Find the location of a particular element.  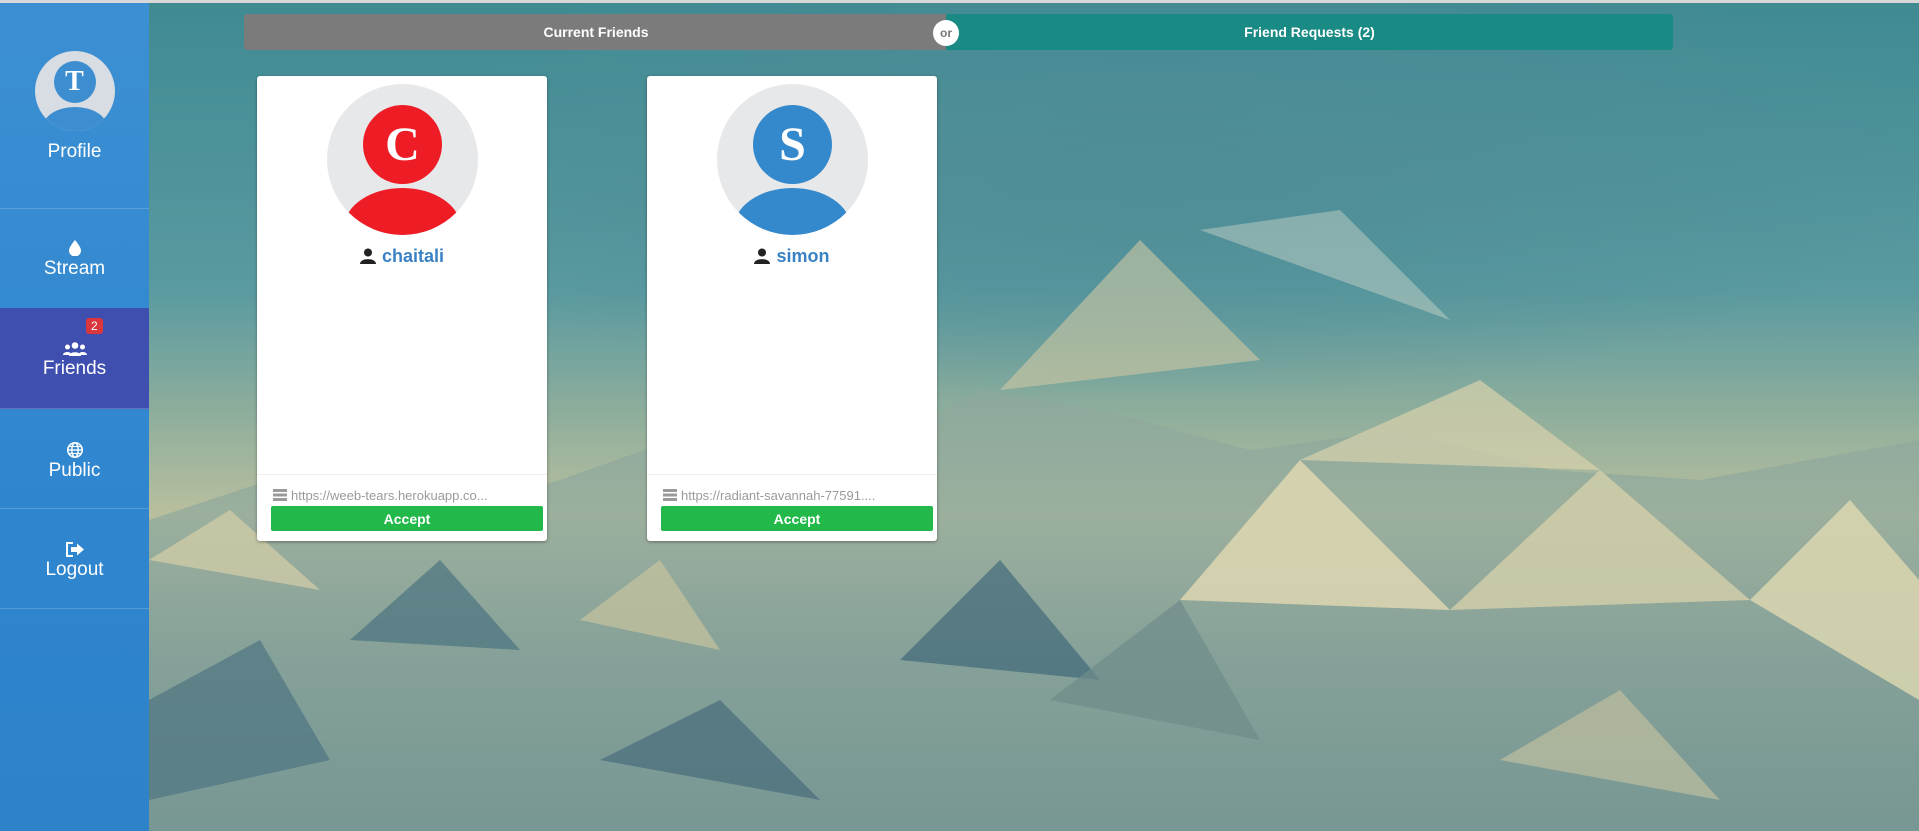

sidebar-item-label: Friends is located at coordinates (74, 368).